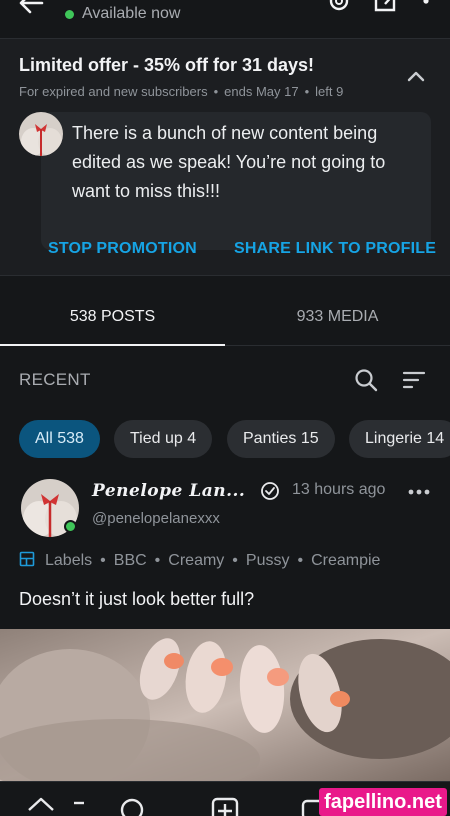 The height and width of the screenshot is (816, 450). I want to click on watermark: fapellino.net, so click(383, 802).